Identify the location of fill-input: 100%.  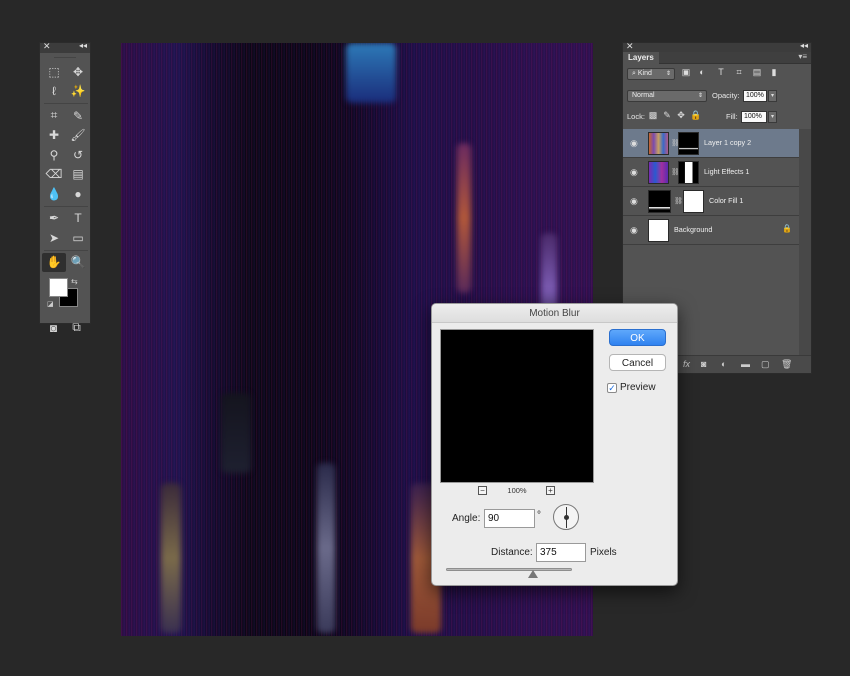
(754, 117).